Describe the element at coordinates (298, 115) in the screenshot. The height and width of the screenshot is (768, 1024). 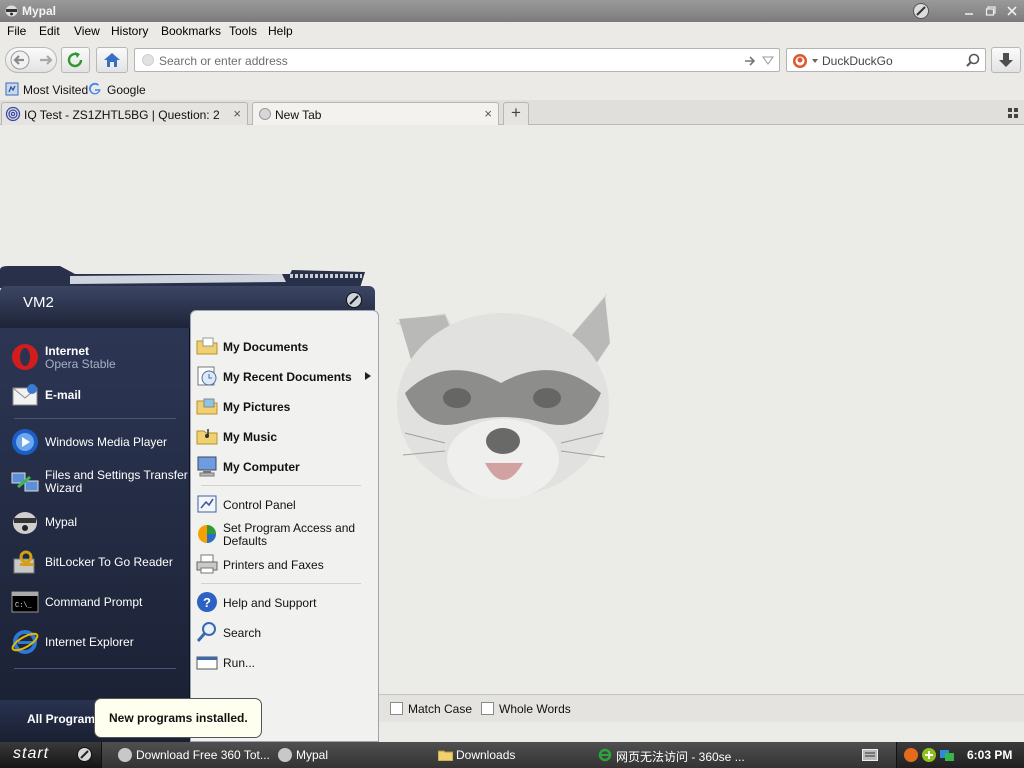
I see `tab-label: New Tab` at that location.